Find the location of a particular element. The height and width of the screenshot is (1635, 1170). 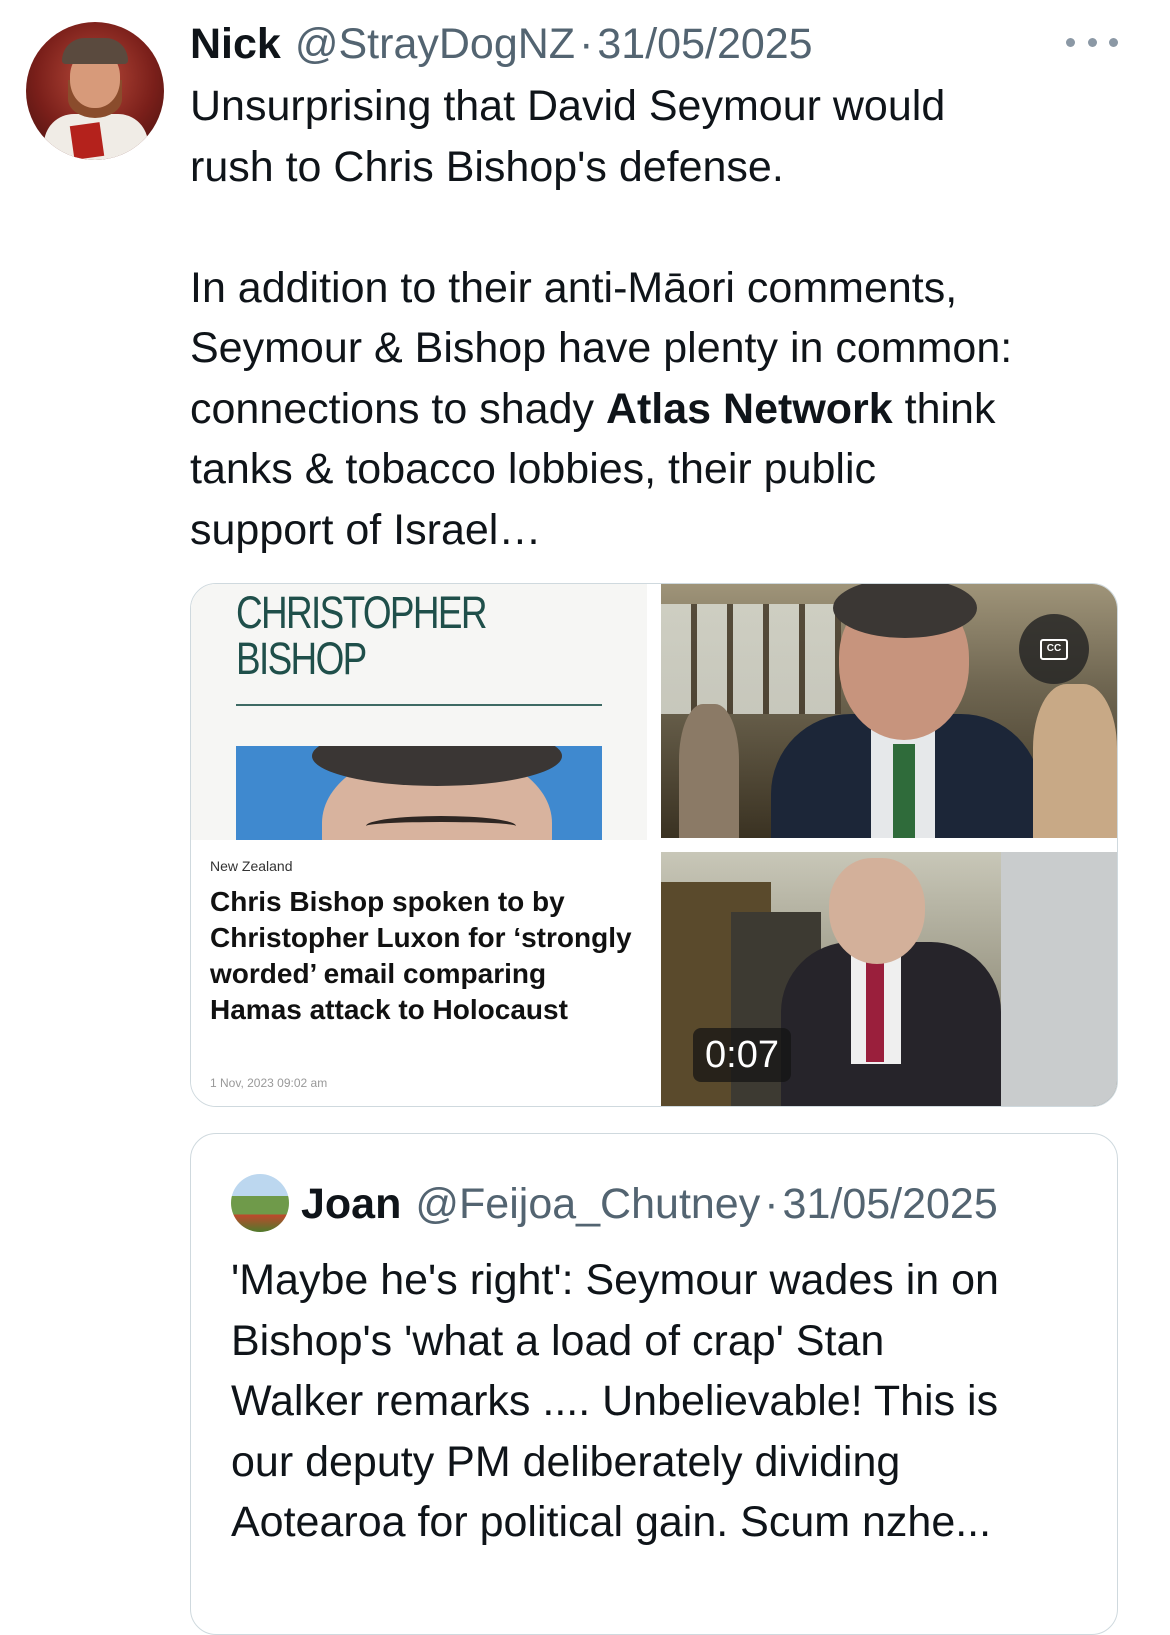

article-divider is located at coordinates (419, 705).